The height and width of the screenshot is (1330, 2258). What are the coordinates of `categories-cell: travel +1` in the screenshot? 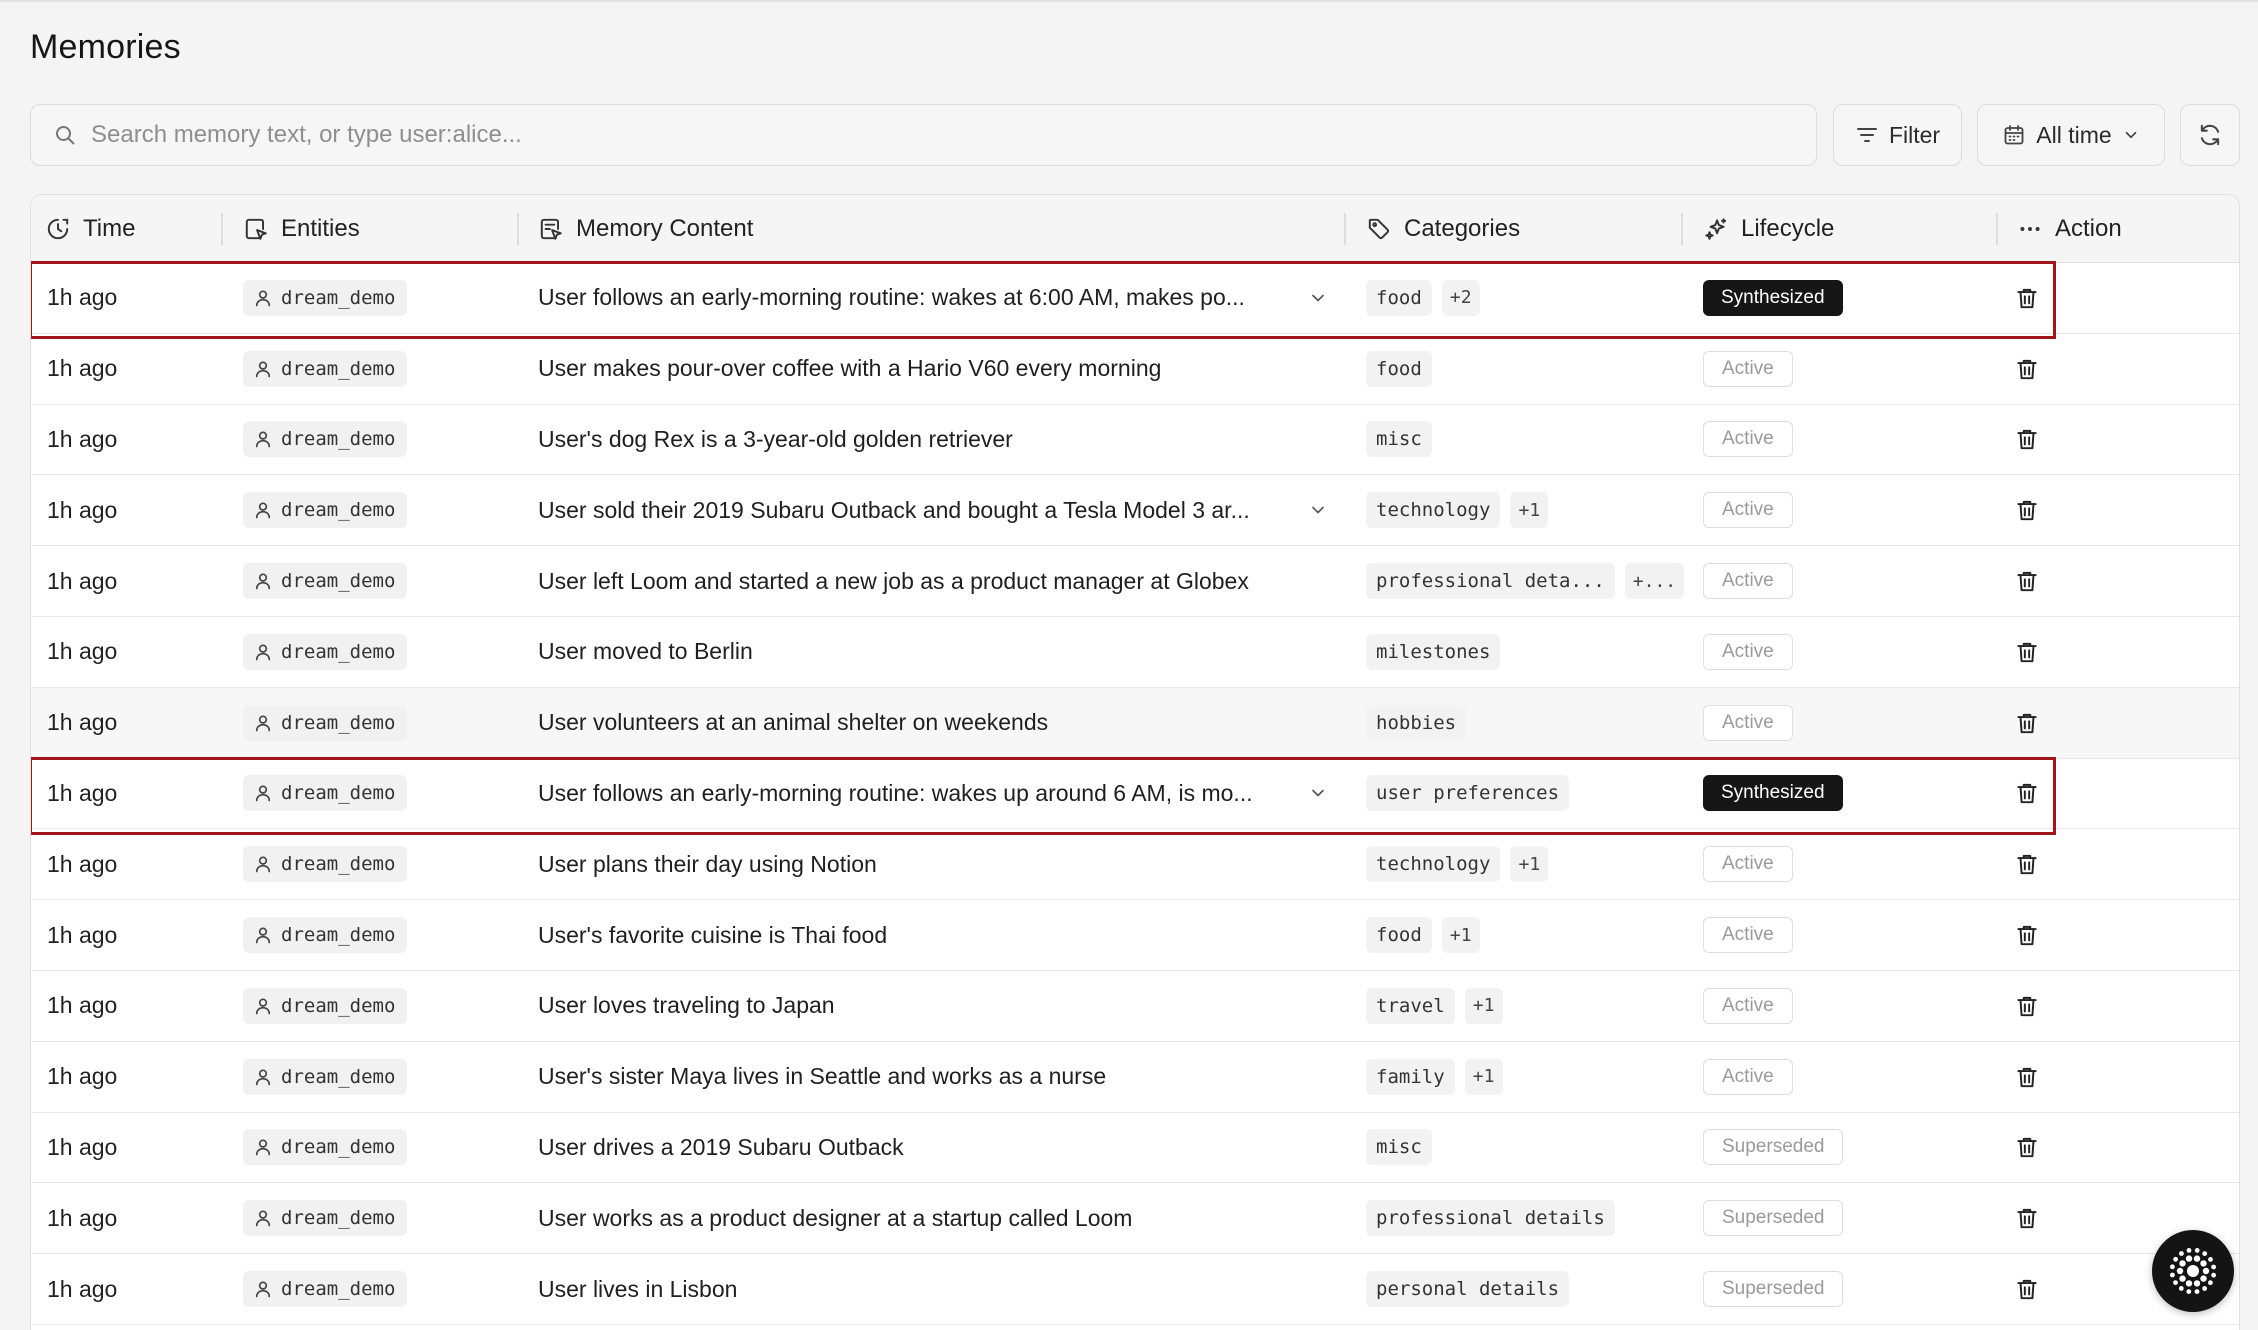 It's located at (1434, 1006).